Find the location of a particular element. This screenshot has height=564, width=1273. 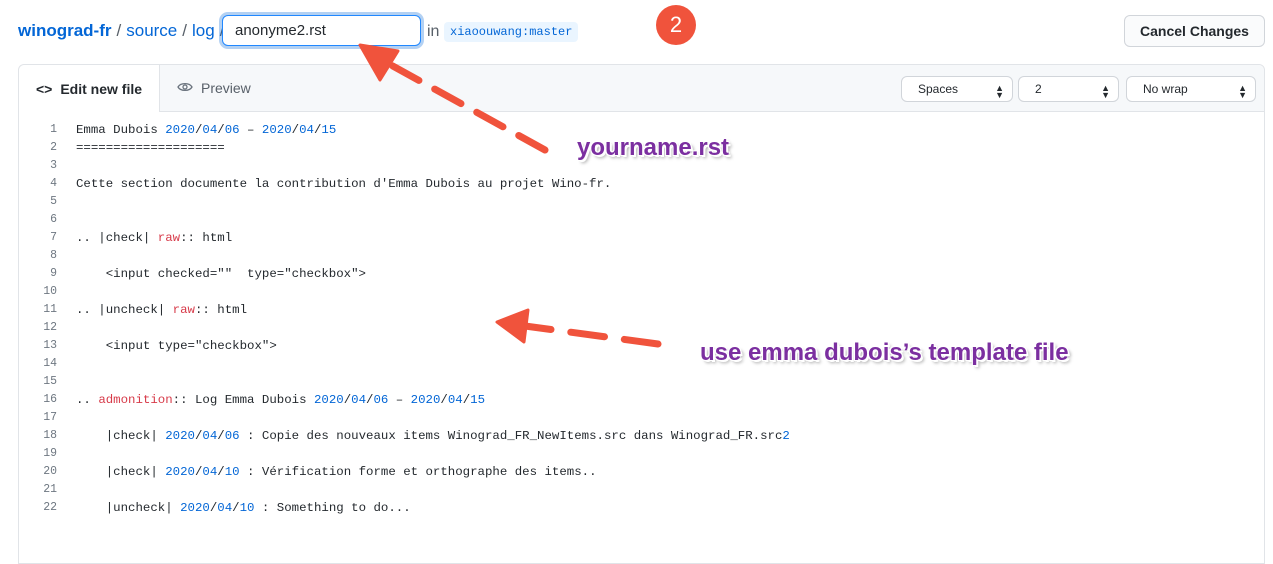

annotation-template-hint: use emma dubois’s template file is located at coordinates (884, 352).